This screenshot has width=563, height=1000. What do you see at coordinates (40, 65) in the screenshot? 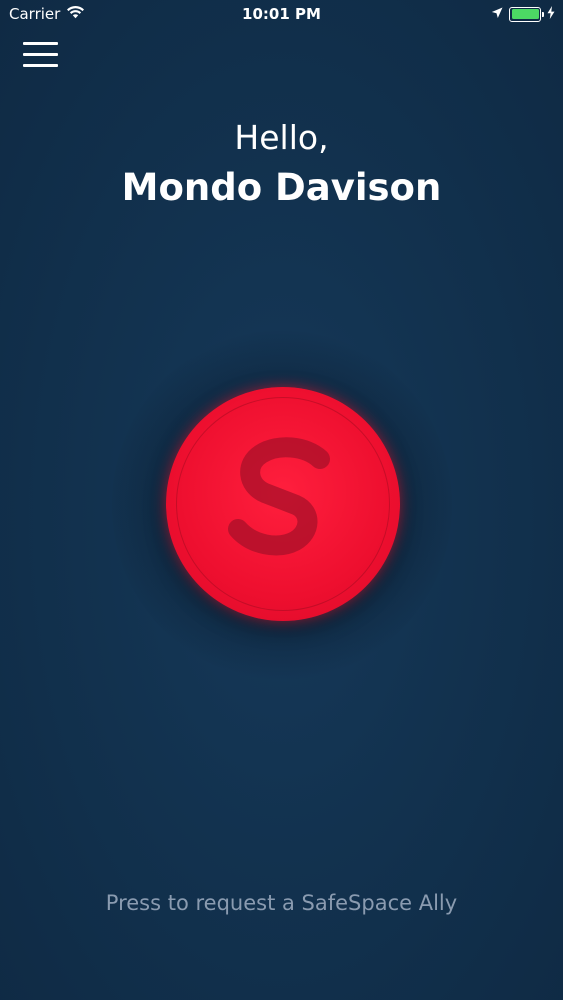
I see `menu-line-bottom` at bounding box center [40, 65].